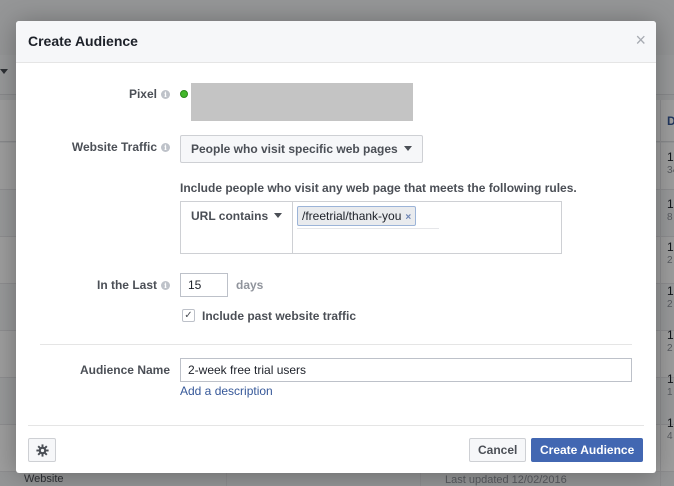 The width and height of the screenshot is (674, 486). I want to click on pixel-id-redacted, so click(302, 102).